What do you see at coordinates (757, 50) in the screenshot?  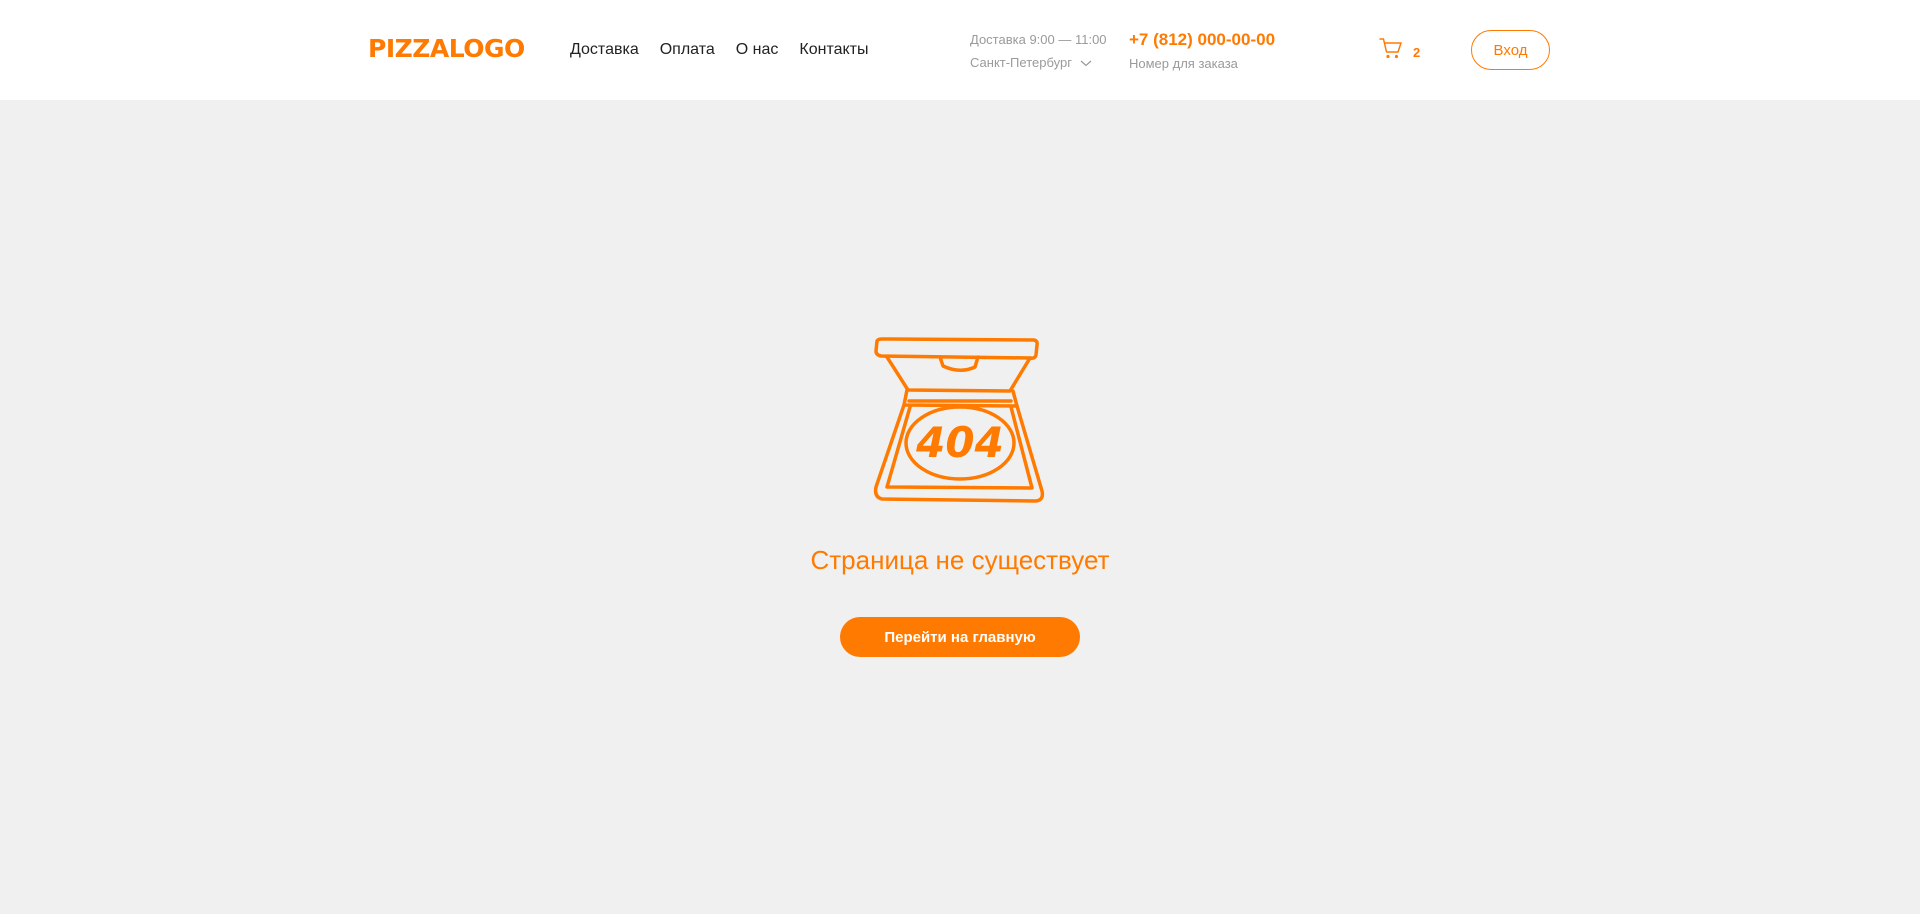 I see `nav-item-about: О нас` at bounding box center [757, 50].